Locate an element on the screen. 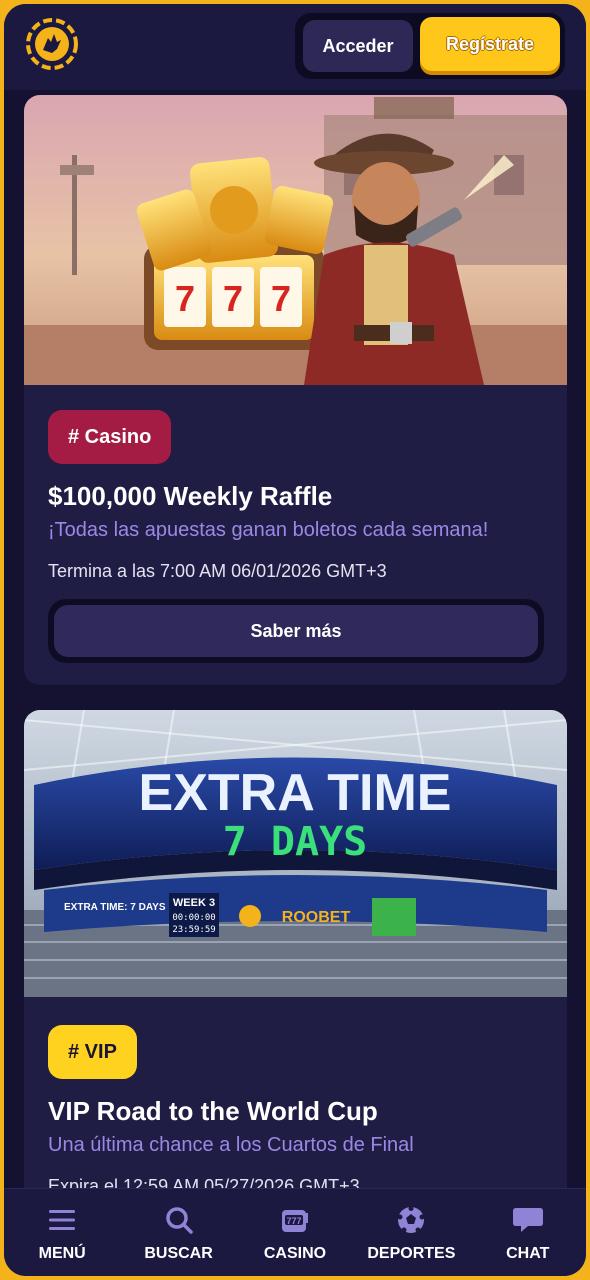  promo-title: $100,000 Weekly Raffle is located at coordinates (190, 496).